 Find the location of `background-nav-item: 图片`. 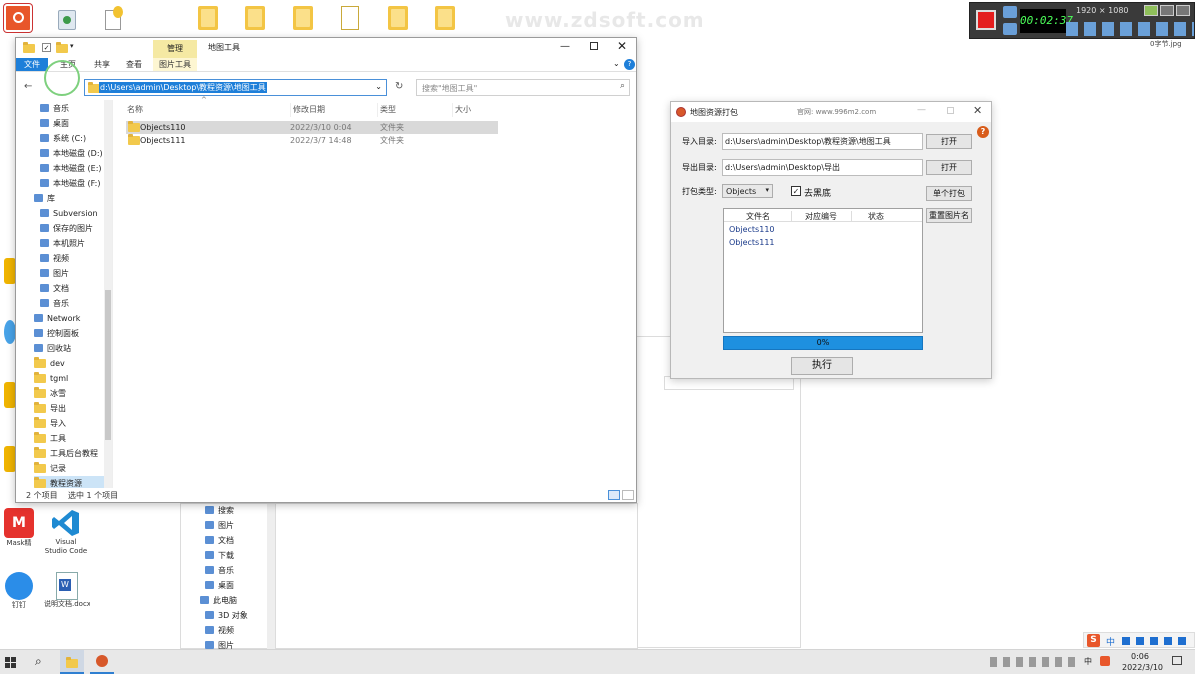

background-nav-item: 图片 is located at coordinates (219, 525).